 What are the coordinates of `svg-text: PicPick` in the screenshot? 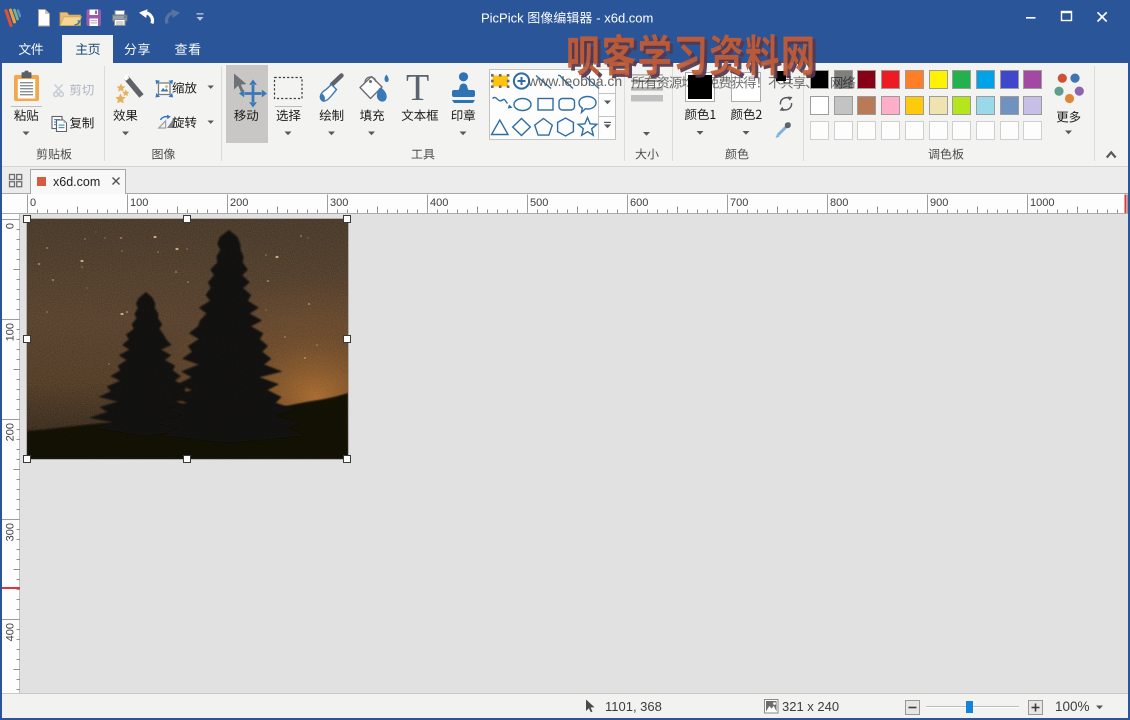 It's located at (502, 18).